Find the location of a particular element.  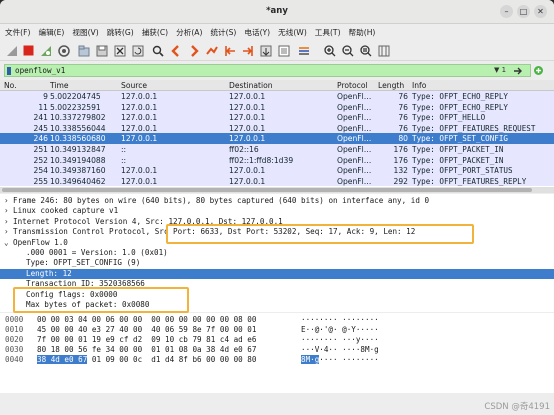

detail-line: .000 0001 = Version: 1.0 (0x01) is located at coordinates (277, 253).